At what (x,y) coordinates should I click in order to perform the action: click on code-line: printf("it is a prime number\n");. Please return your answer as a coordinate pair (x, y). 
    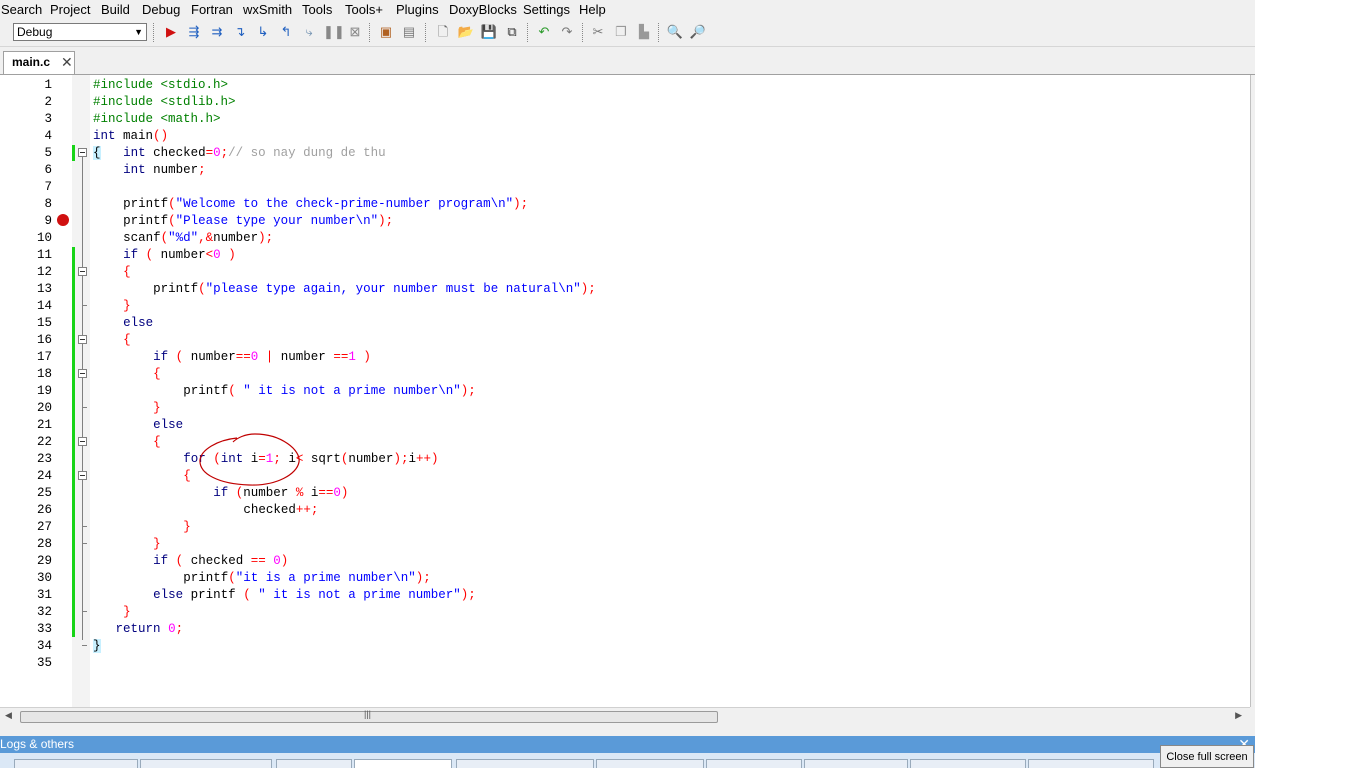
    Looking at the image, I should click on (262, 578).